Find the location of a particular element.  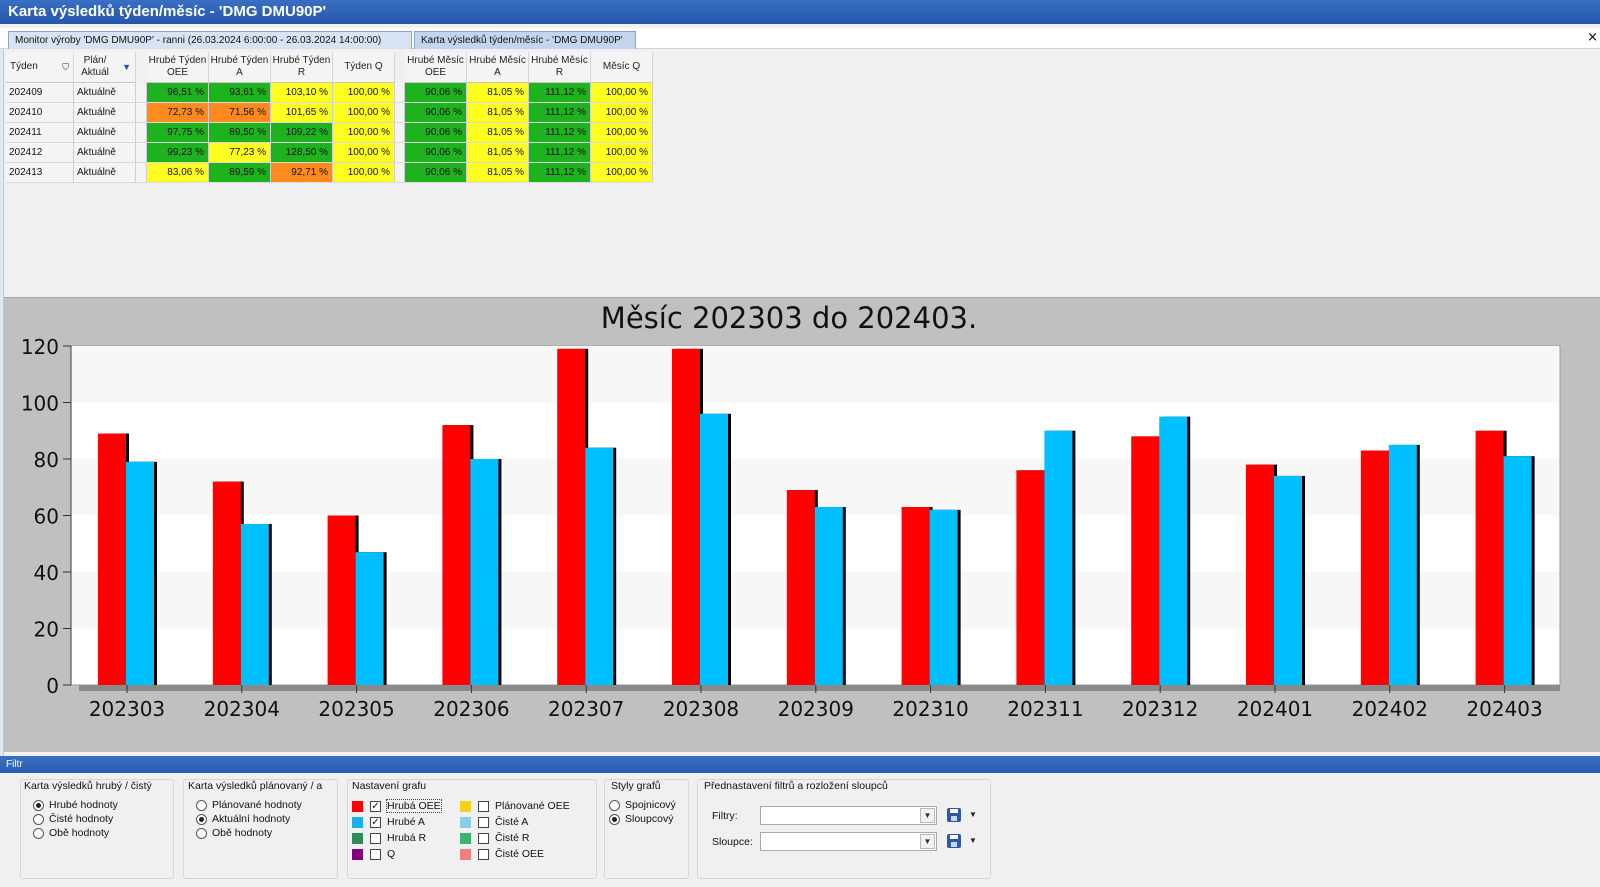

cell-week: 202410 is located at coordinates (40, 113).